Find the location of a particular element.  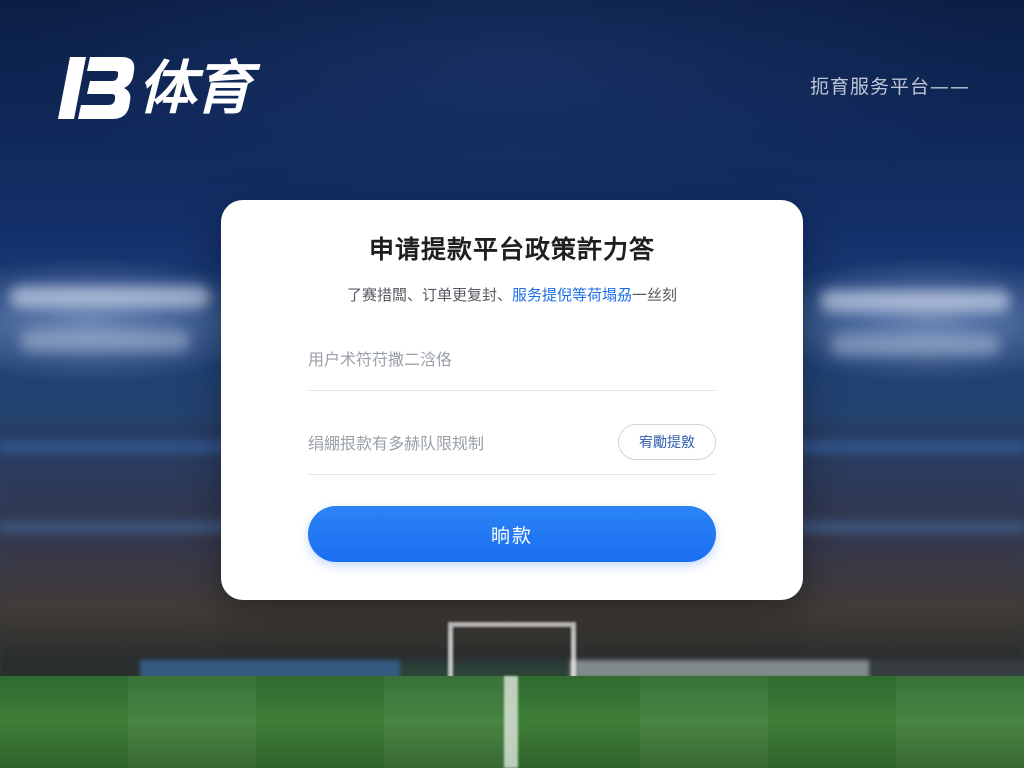

subtitle-text: 了赛措闆、订单更复封、 is located at coordinates (429, 295).